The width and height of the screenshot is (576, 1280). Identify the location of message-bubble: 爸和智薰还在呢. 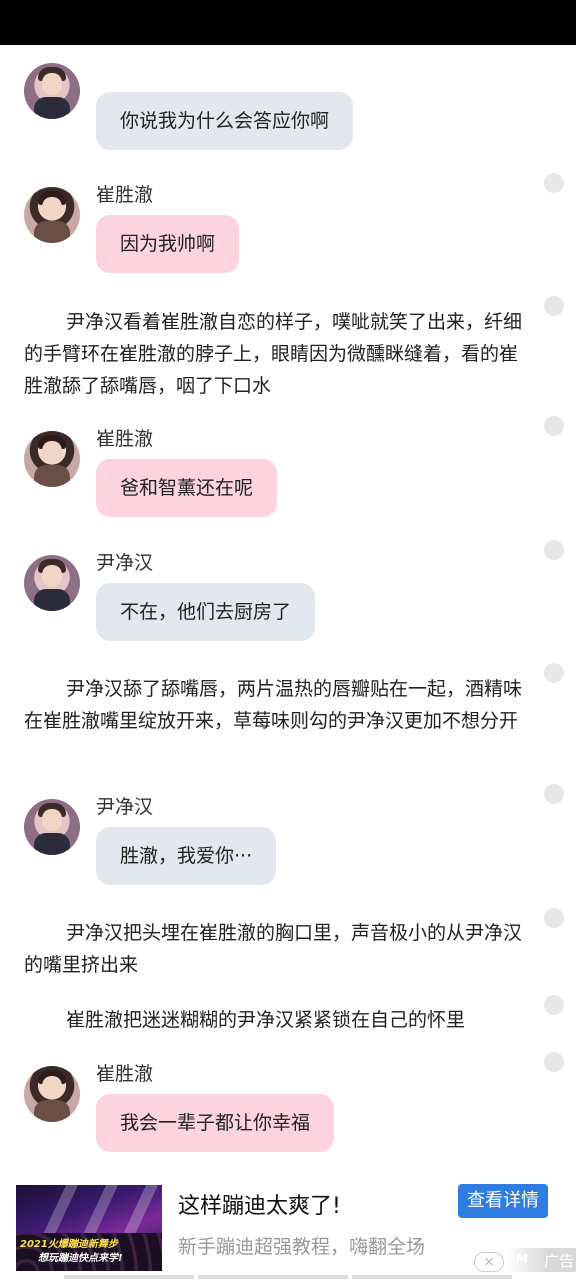
(187, 488).